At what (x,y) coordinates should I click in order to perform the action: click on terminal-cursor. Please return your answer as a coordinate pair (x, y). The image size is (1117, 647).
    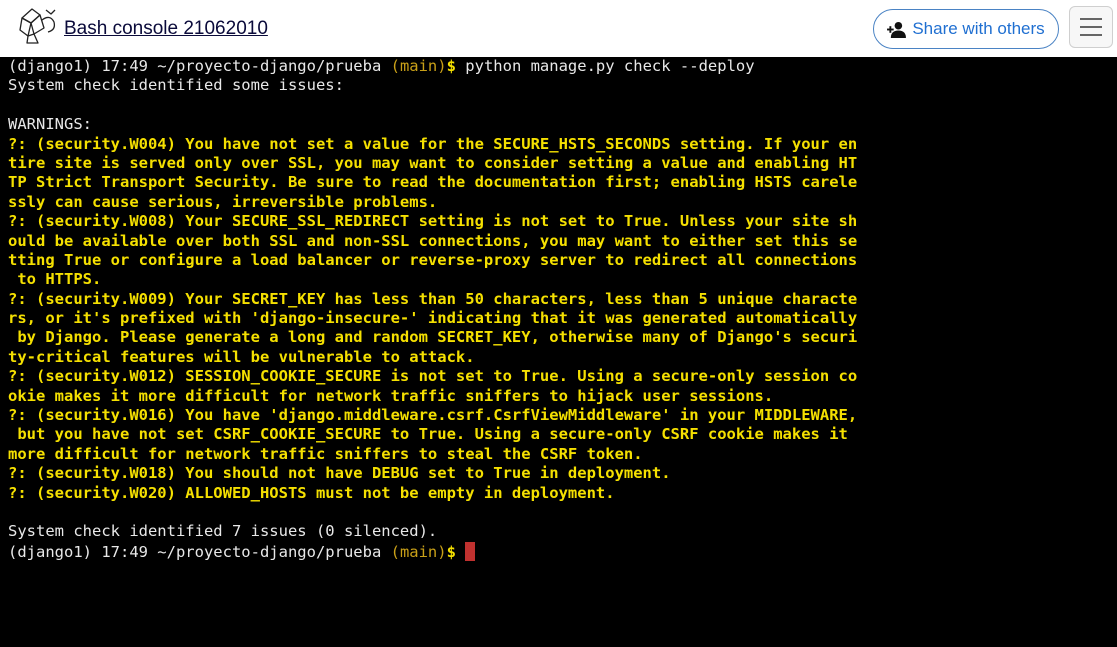
    Looking at the image, I should click on (470, 551).